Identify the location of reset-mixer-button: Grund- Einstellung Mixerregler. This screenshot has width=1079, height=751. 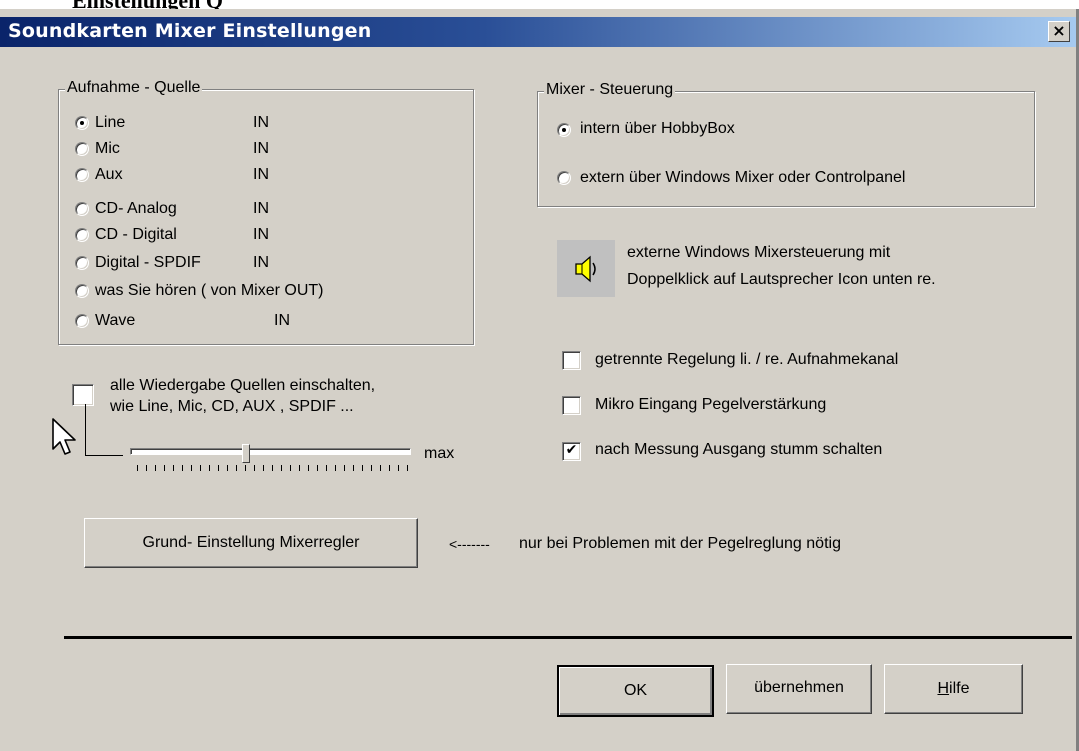
(251, 543).